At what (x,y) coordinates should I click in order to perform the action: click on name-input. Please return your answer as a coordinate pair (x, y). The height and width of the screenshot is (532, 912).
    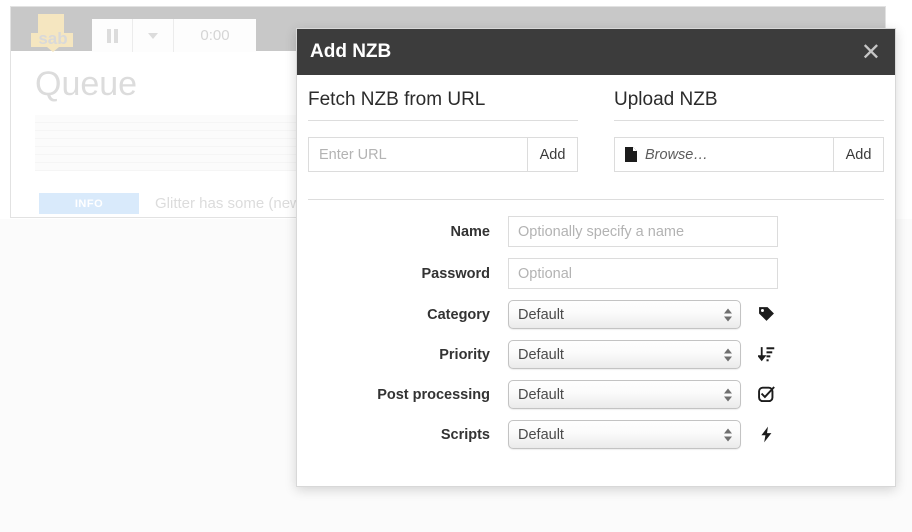
    Looking at the image, I should click on (643, 231).